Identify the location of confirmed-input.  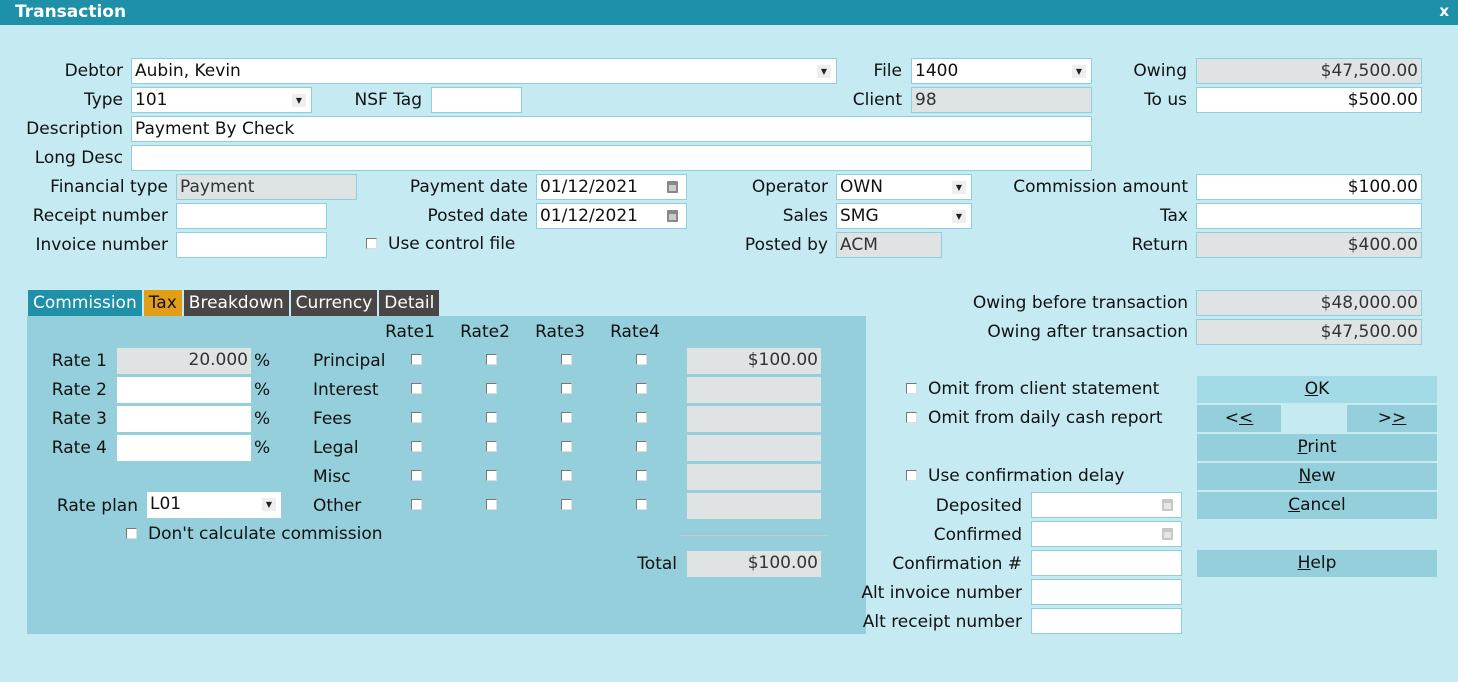
(1106, 534).